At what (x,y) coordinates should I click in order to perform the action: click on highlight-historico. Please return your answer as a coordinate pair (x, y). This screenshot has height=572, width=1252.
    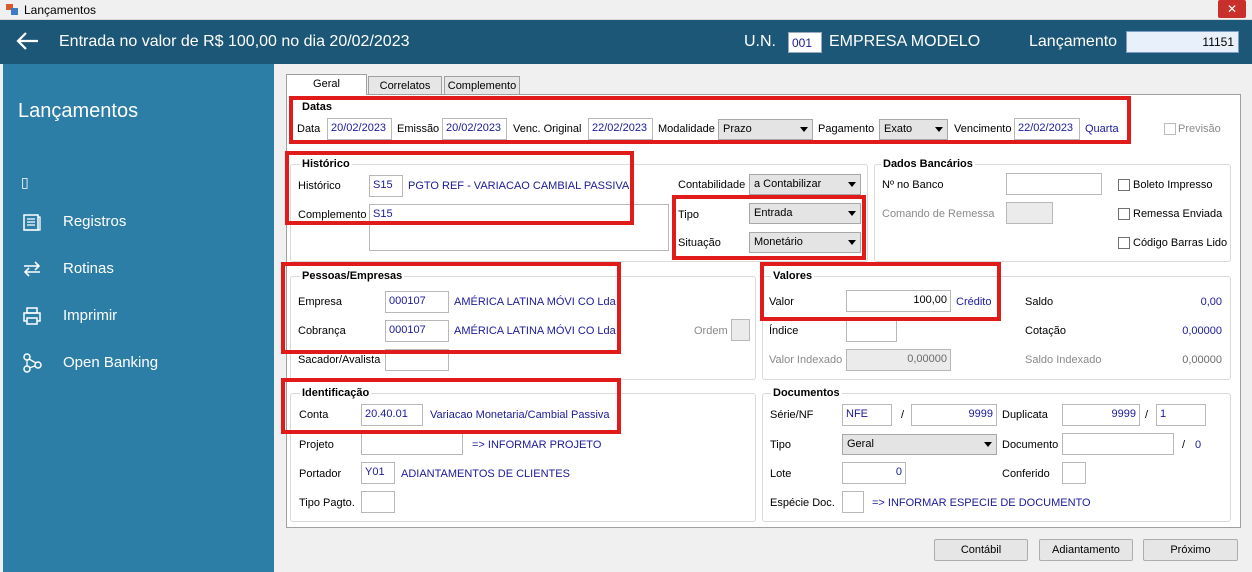
    Looking at the image, I should click on (459, 188).